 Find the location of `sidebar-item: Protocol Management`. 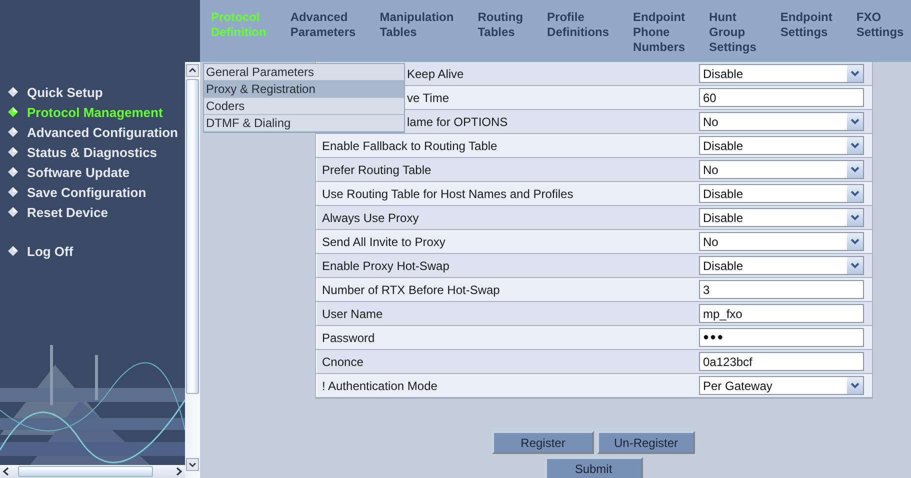

sidebar-item: Protocol Management is located at coordinates (95, 112).